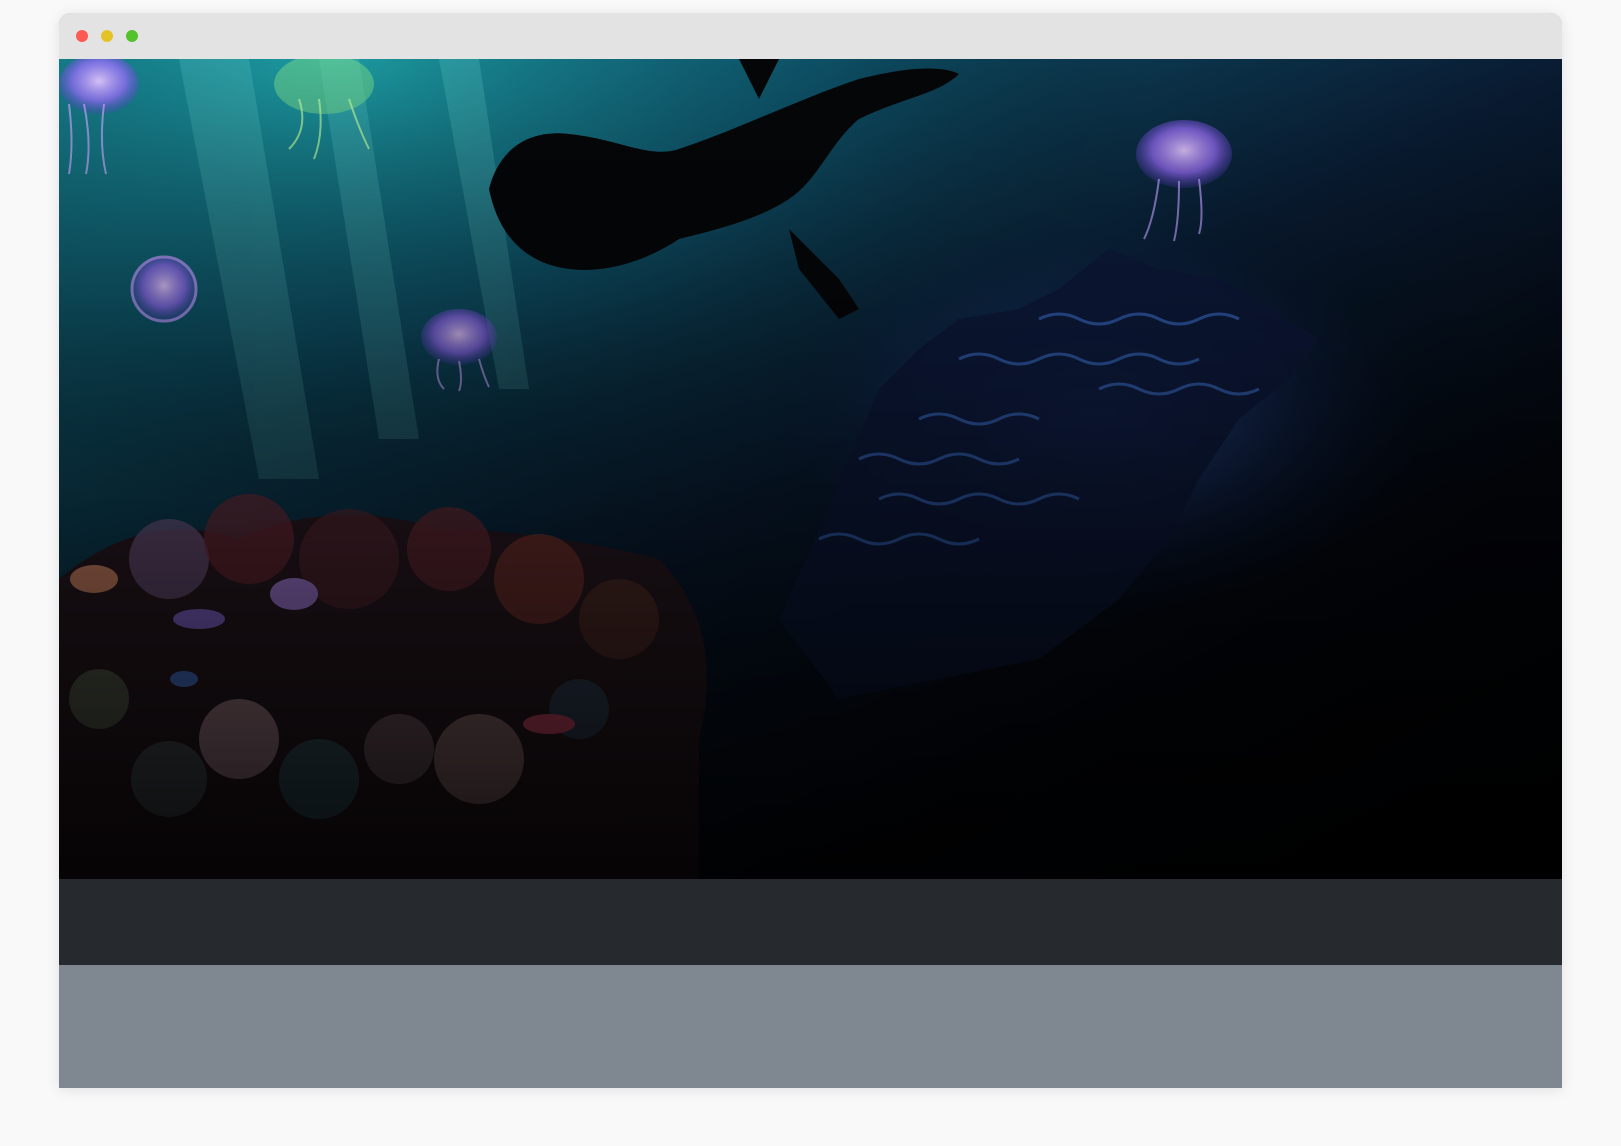  I want to click on minimize-window-button, so click(107, 36).